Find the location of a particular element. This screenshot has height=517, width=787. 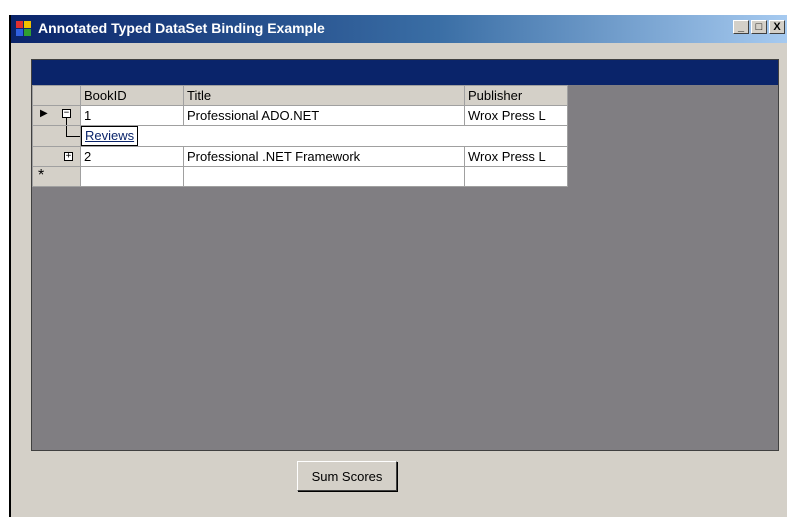

child-relation-row: Reviews is located at coordinates (300, 136).